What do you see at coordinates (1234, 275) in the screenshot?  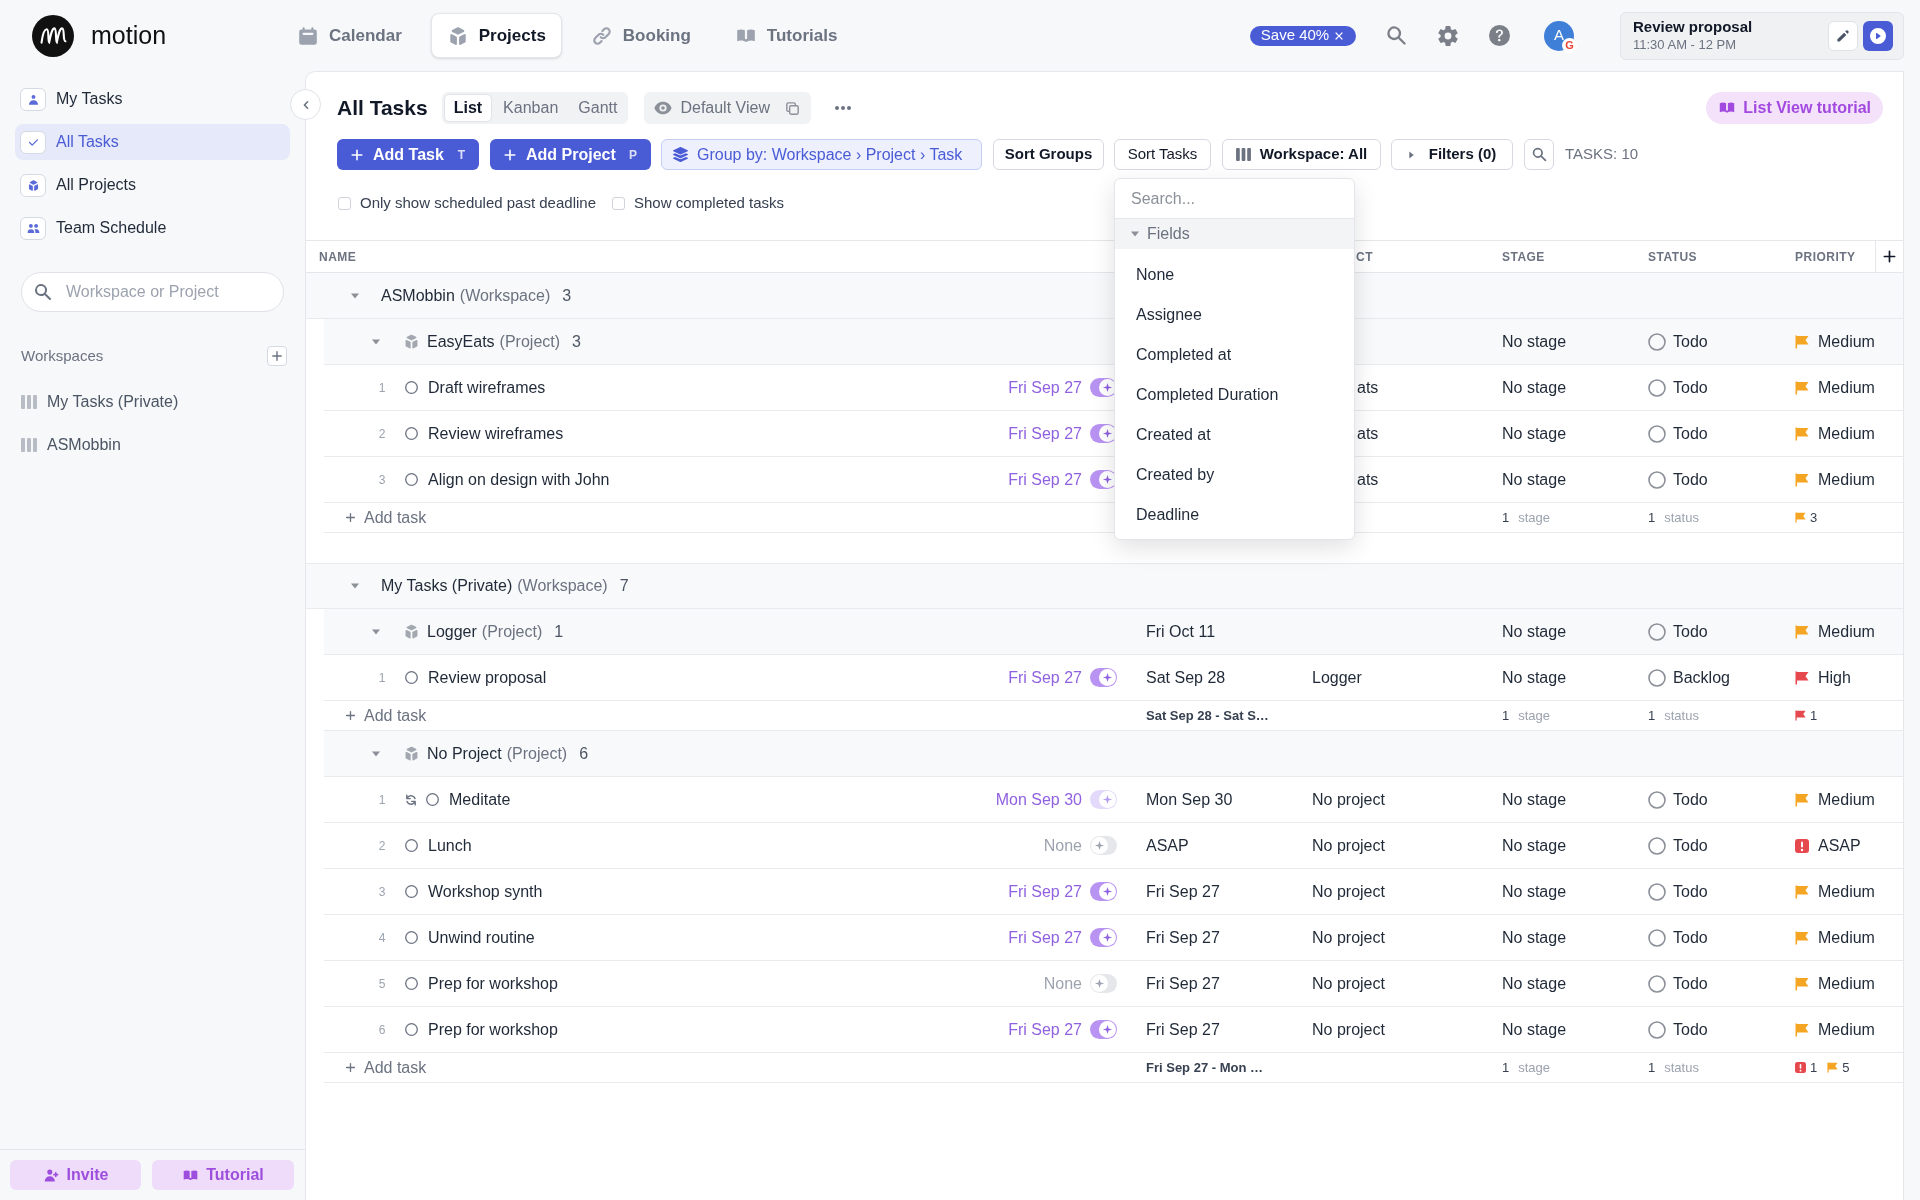 I see `menu-item: None` at bounding box center [1234, 275].